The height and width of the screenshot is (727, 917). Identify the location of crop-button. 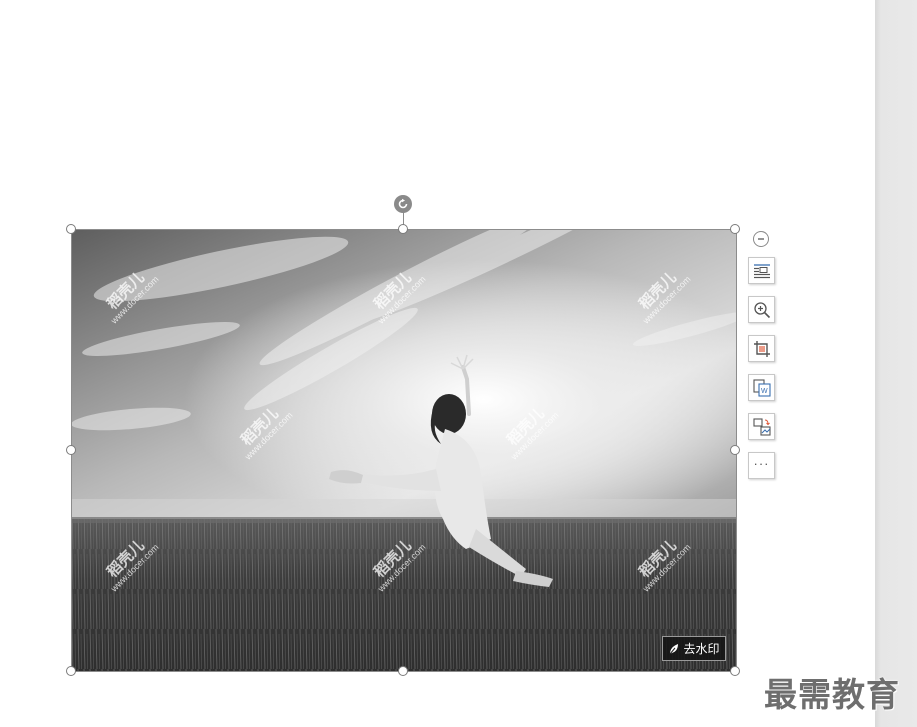
(761, 348).